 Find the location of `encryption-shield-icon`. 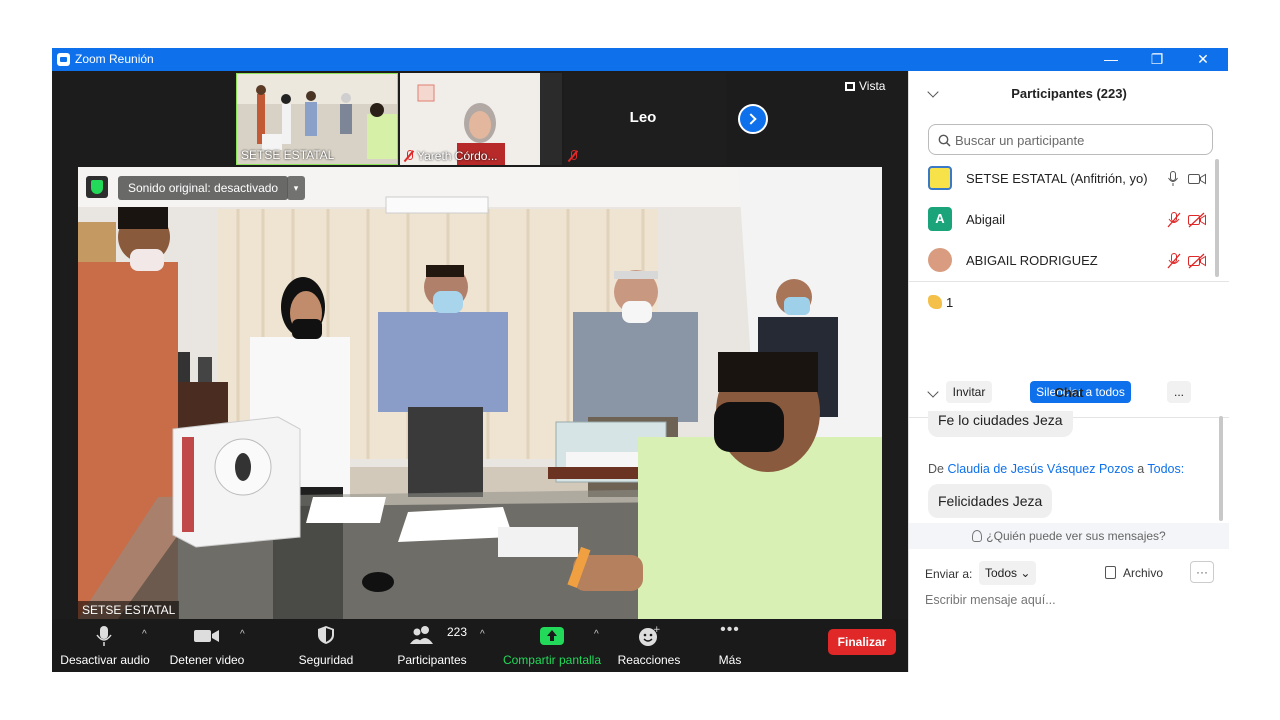

encryption-shield-icon is located at coordinates (97, 187).